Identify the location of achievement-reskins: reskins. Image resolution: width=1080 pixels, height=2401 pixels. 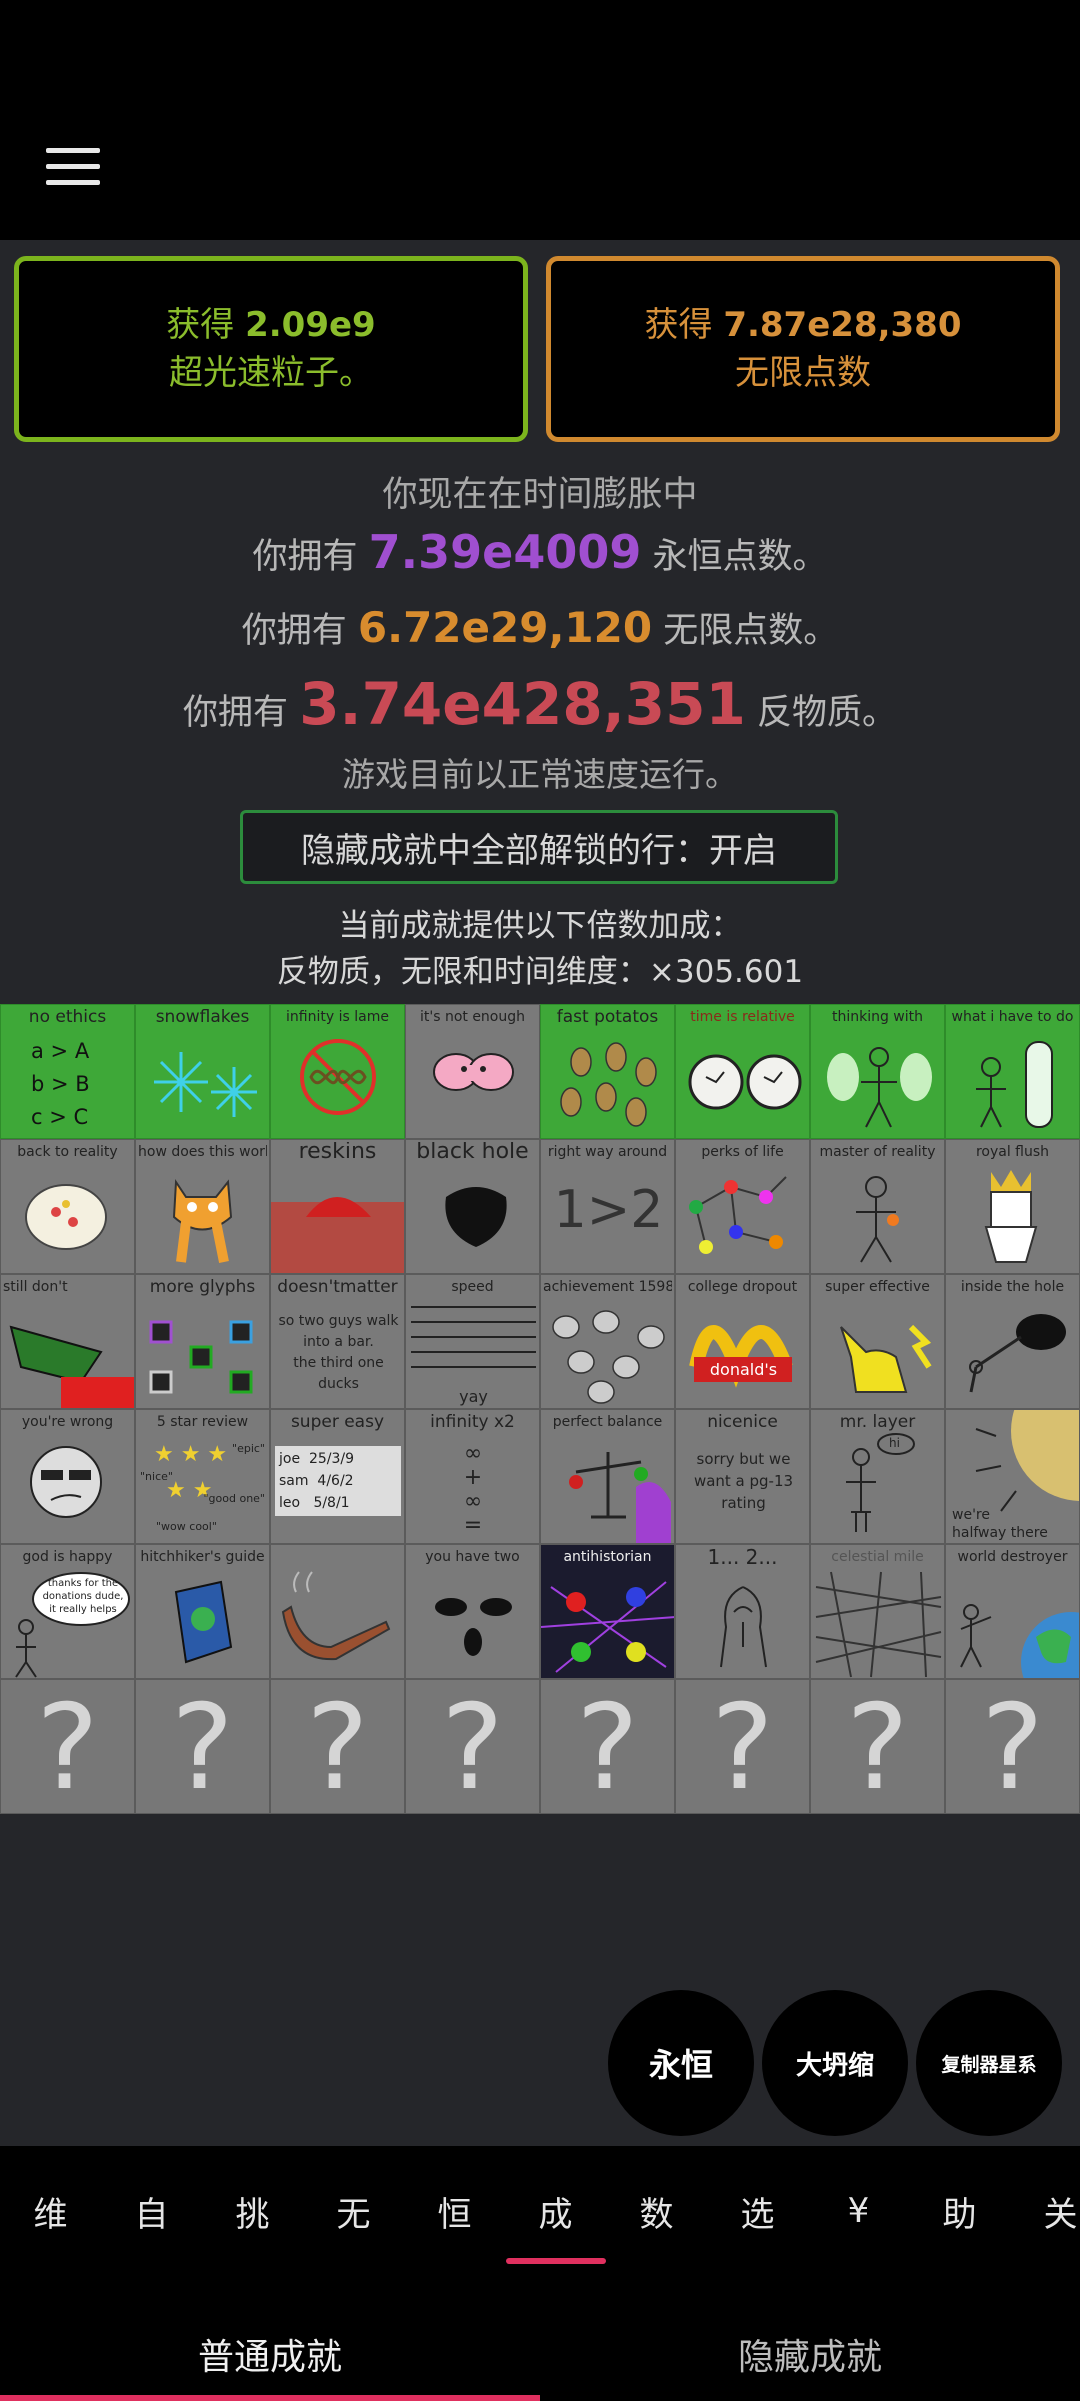
(337, 1206).